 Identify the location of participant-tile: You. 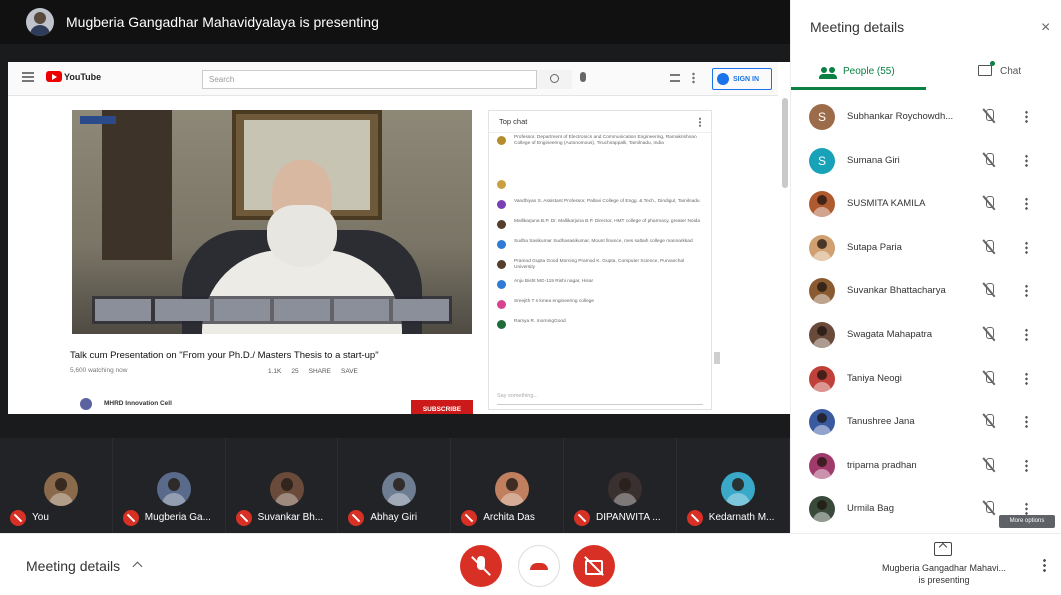
(56, 485).